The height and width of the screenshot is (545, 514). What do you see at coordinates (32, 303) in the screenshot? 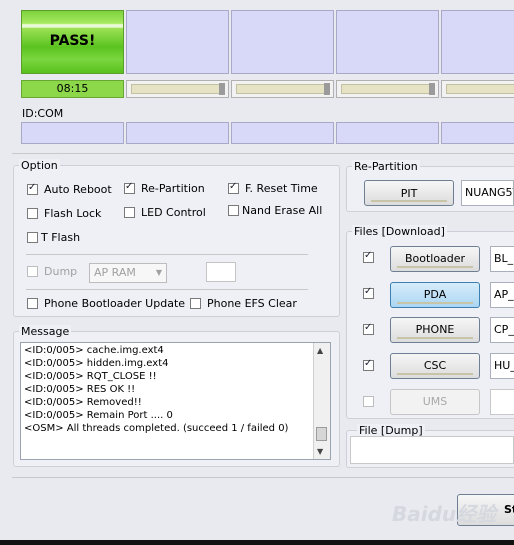
I see `phone-bootloader-update-checkbox` at bounding box center [32, 303].